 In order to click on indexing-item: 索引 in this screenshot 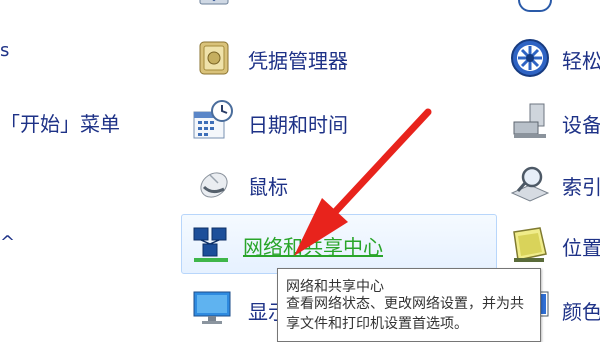, I will do `click(550, 183)`.